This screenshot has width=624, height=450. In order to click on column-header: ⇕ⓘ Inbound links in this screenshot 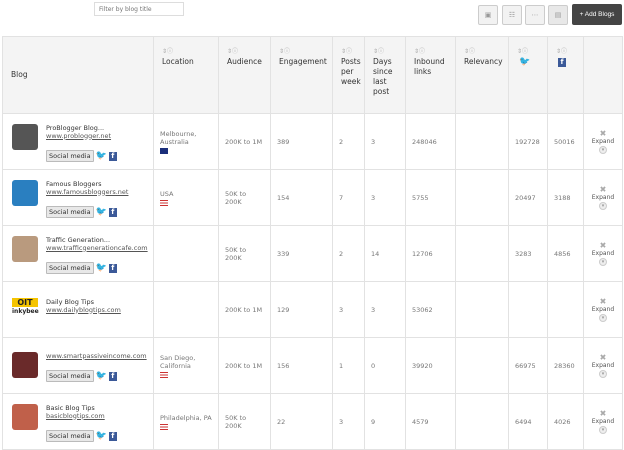, I will do `click(430, 75)`.